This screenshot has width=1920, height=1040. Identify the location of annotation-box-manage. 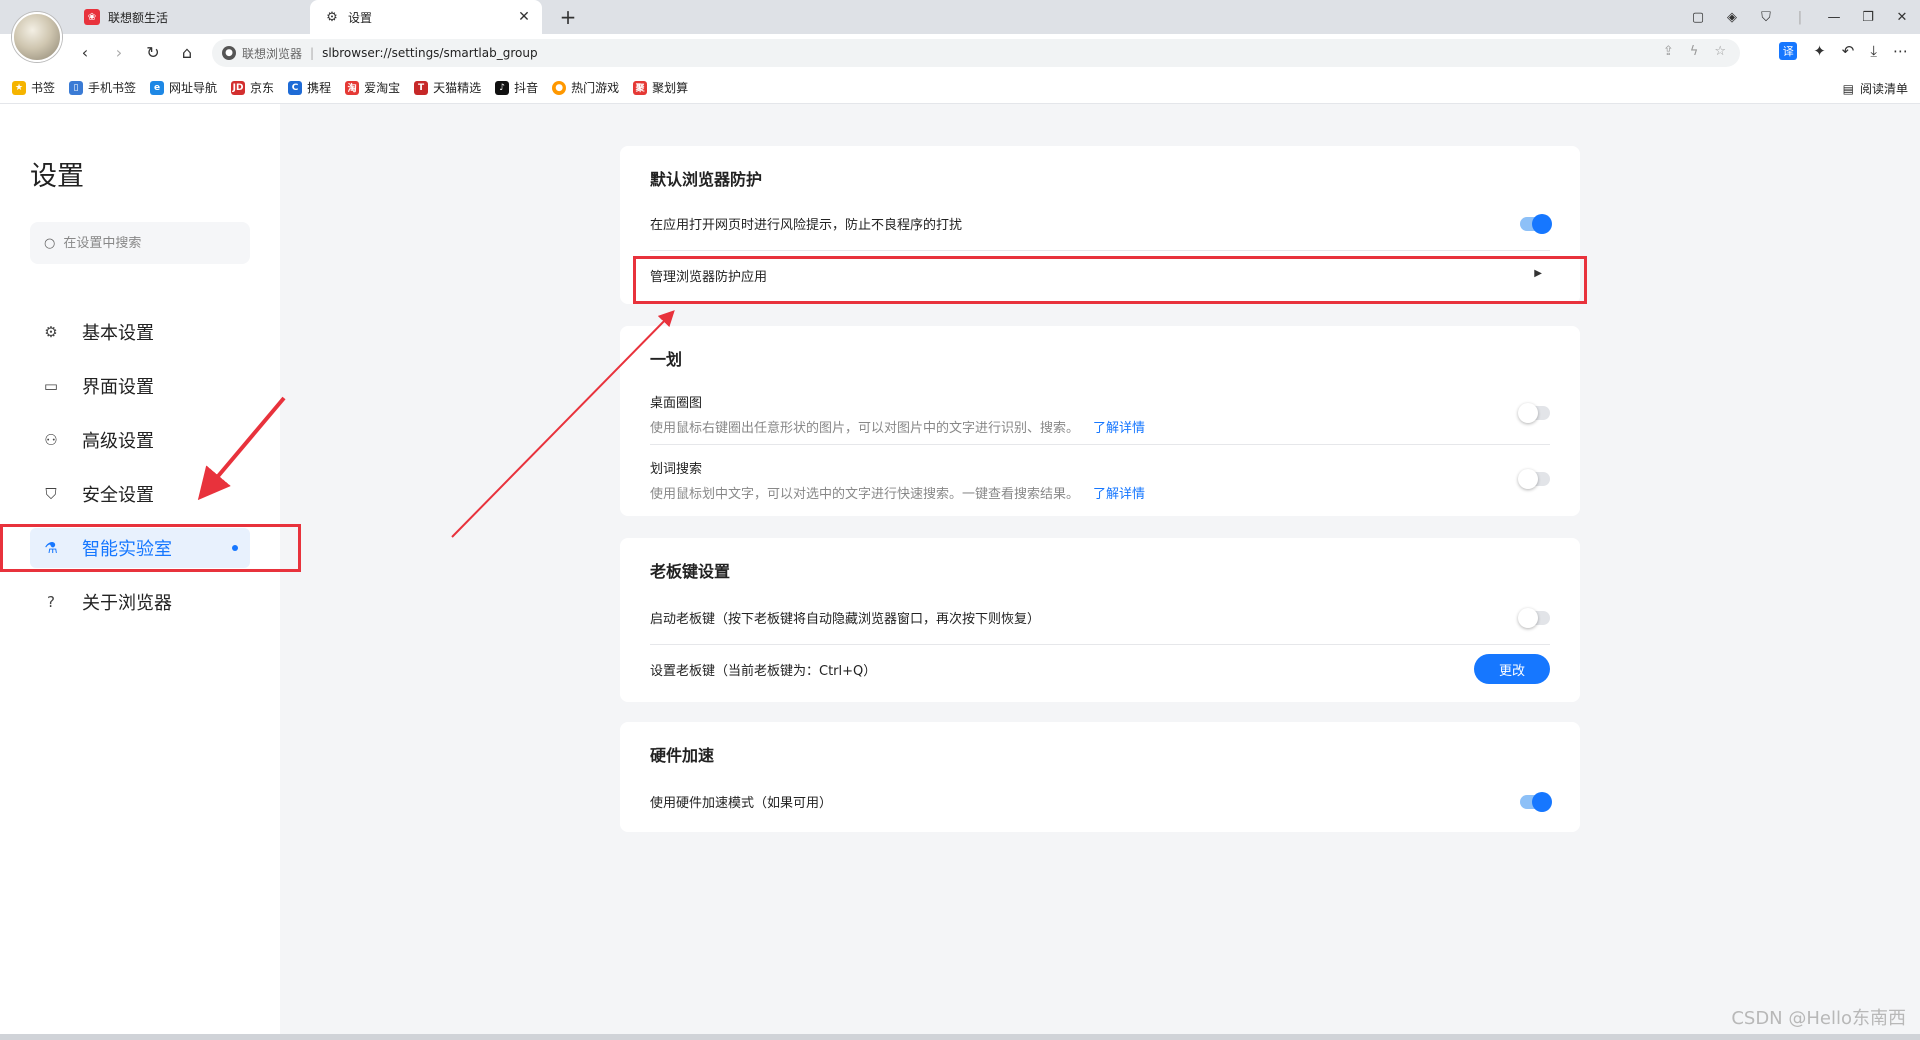
(1110, 280).